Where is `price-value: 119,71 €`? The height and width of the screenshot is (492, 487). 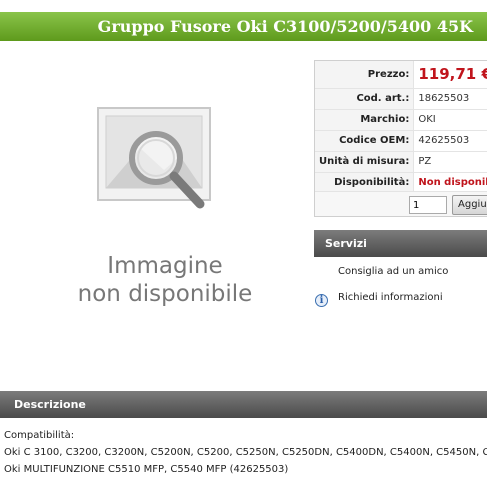
price-value: 119,71 € is located at coordinates (450, 75).